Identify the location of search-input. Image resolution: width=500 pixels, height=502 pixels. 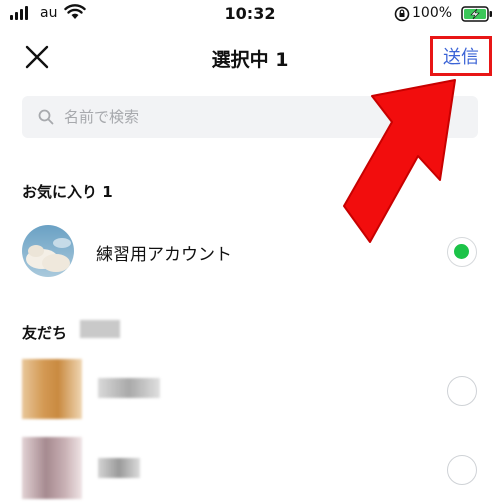
(254, 117).